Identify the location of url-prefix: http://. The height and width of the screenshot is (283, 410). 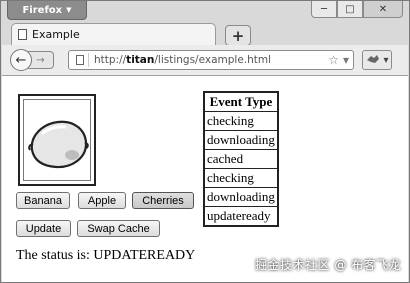
(110, 60).